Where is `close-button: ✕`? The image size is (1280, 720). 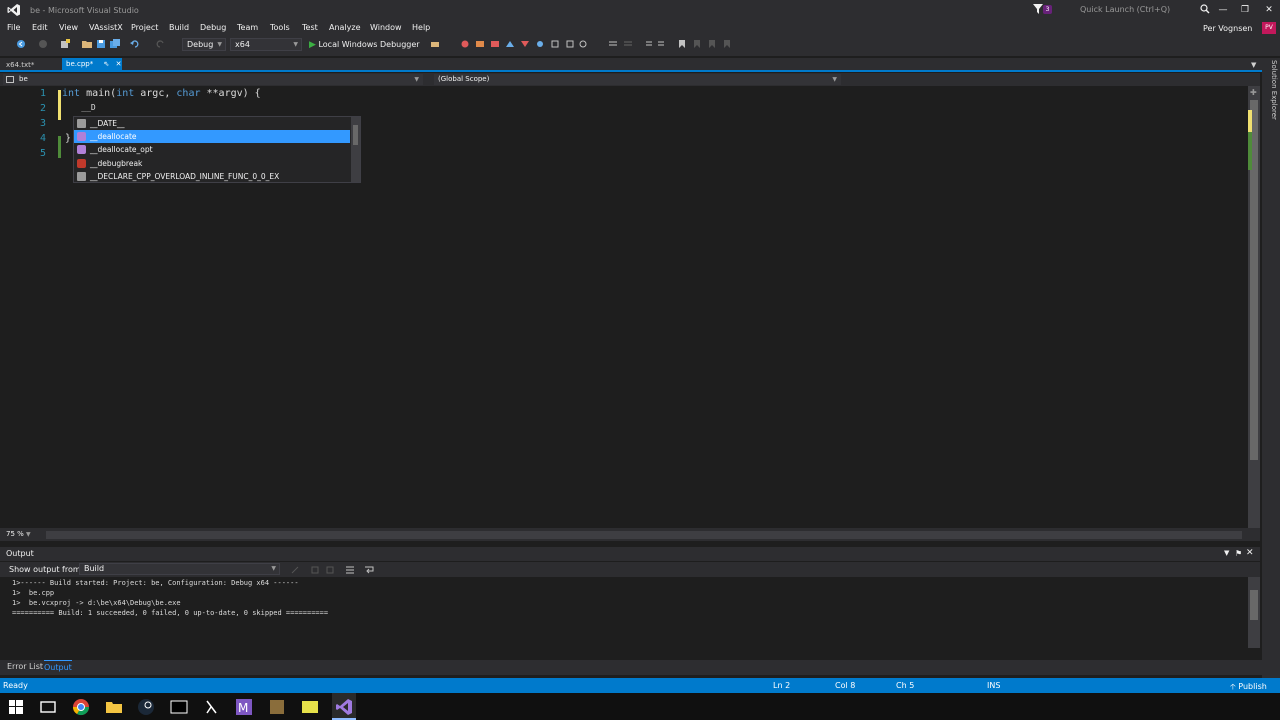 close-button: ✕ is located at coordinates (1269, 10).